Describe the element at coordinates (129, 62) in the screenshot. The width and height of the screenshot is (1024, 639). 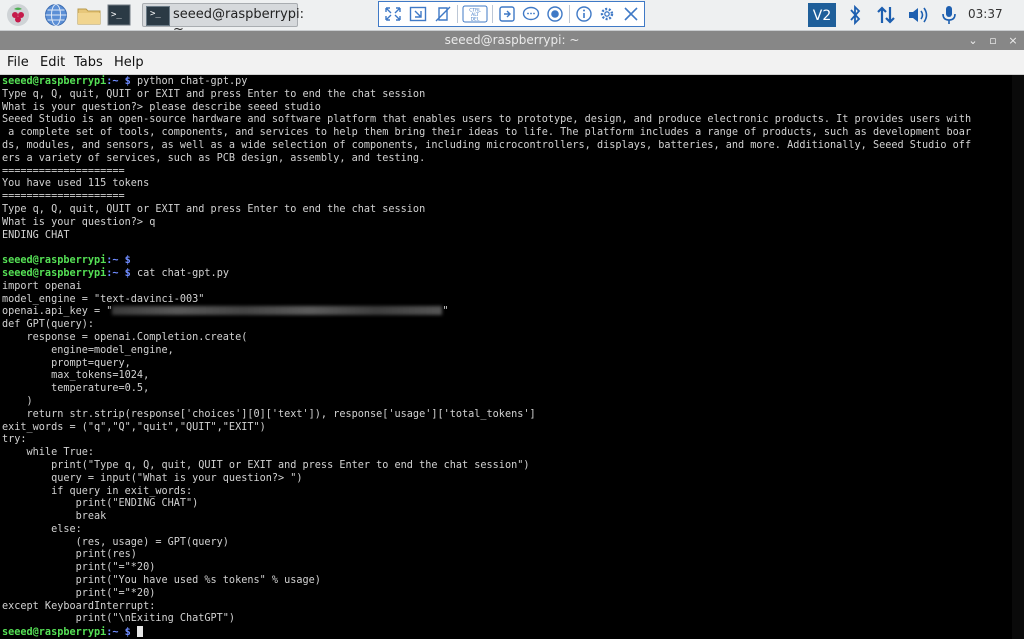
I see `menu-help: Help` at that location.